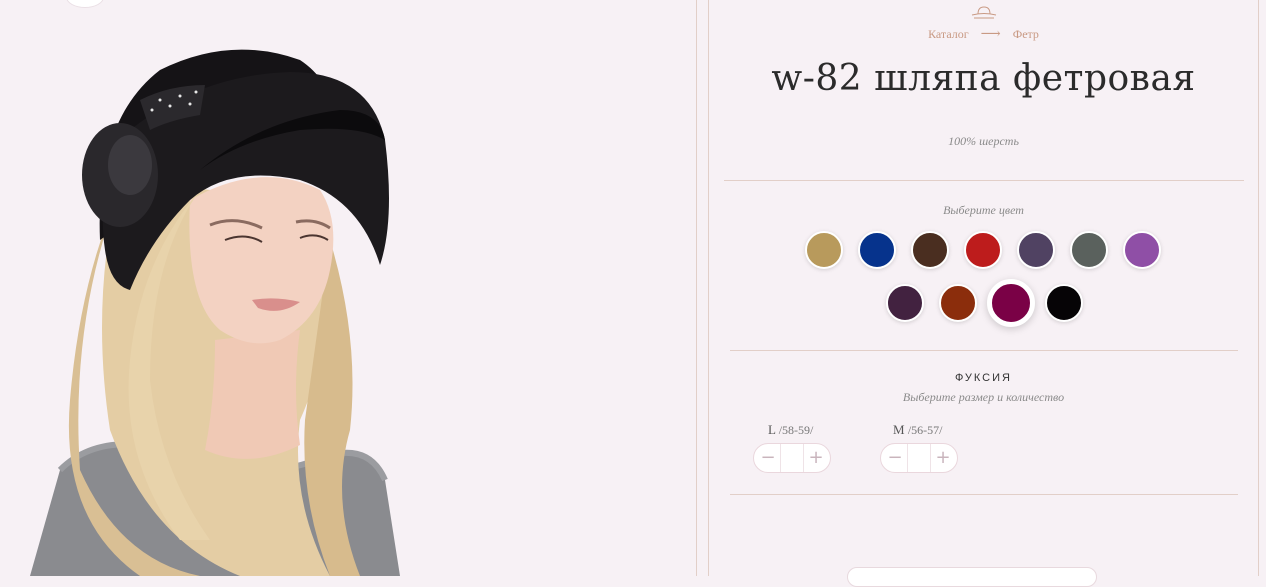 The image size is (1266, 587). I want to click on hat-logo-icon, so click(984, 12).